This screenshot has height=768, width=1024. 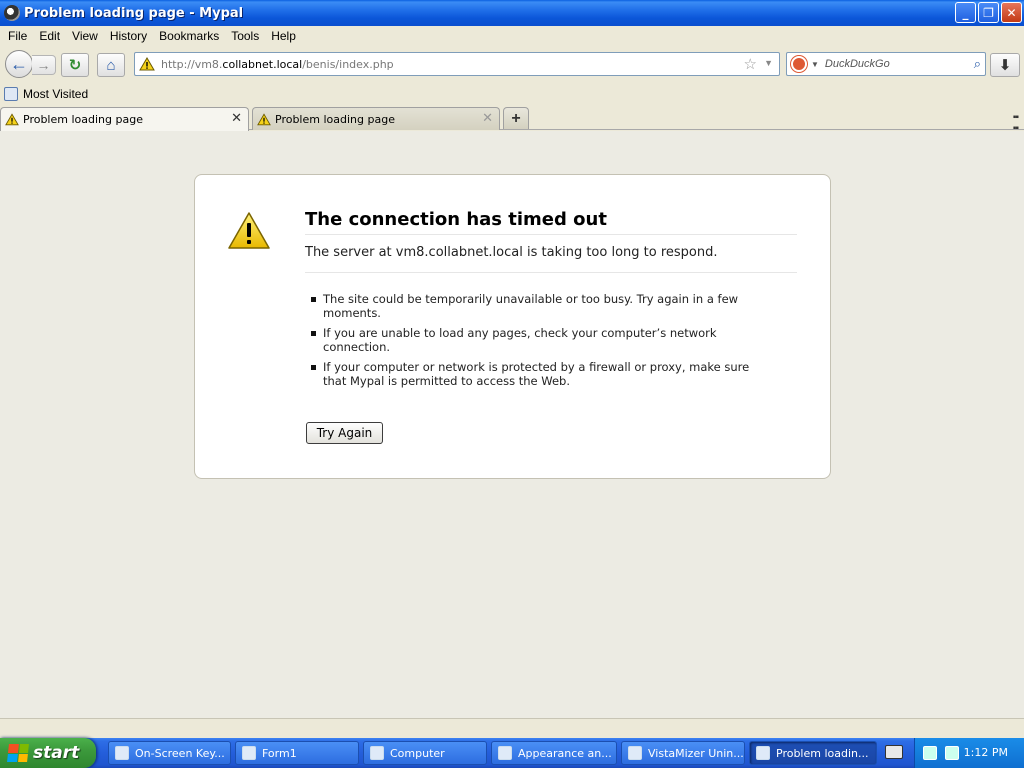 What do you see at coordinates (986, 752) in the screenshot?
I see `clock: 1:12 PM` at bounding box center [986, 752].